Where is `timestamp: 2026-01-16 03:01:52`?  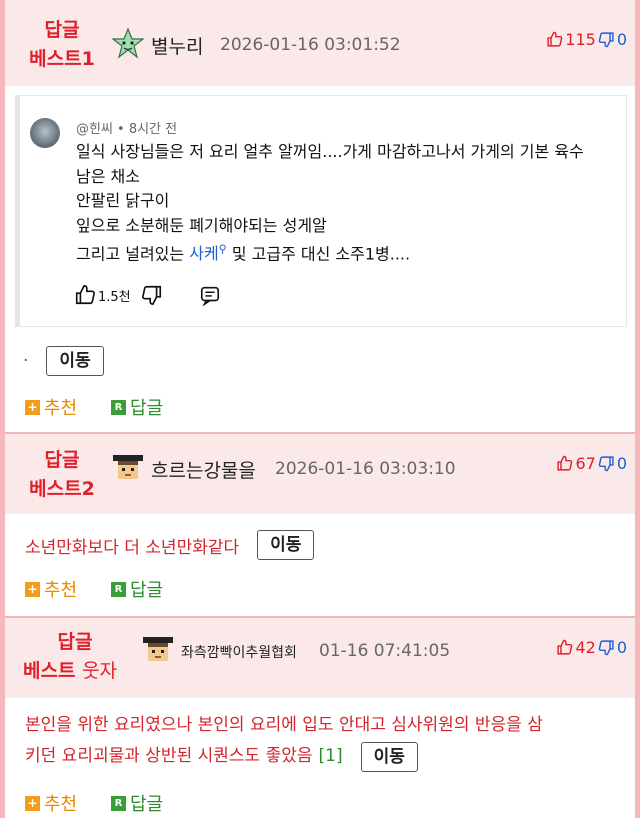 timestamp: 2026-01-16 03:01:52 is located at coordinates (310, 45).